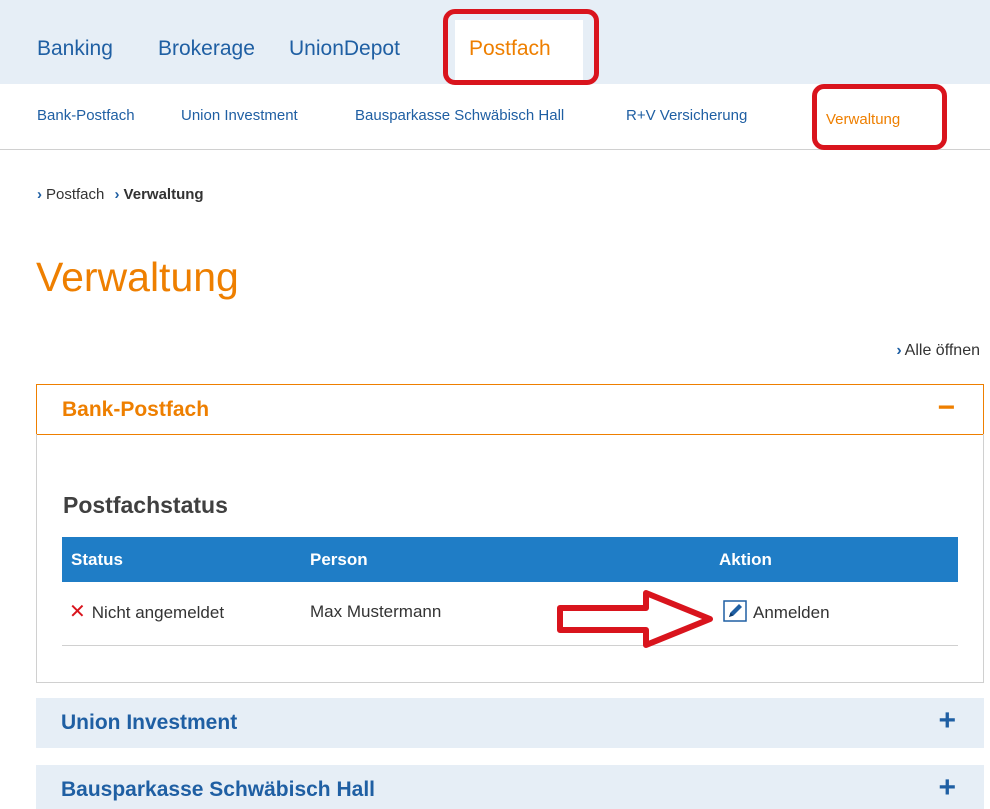  I want to click on breadcrumb-verwaltung: Verwaltung, so click(163, 195).